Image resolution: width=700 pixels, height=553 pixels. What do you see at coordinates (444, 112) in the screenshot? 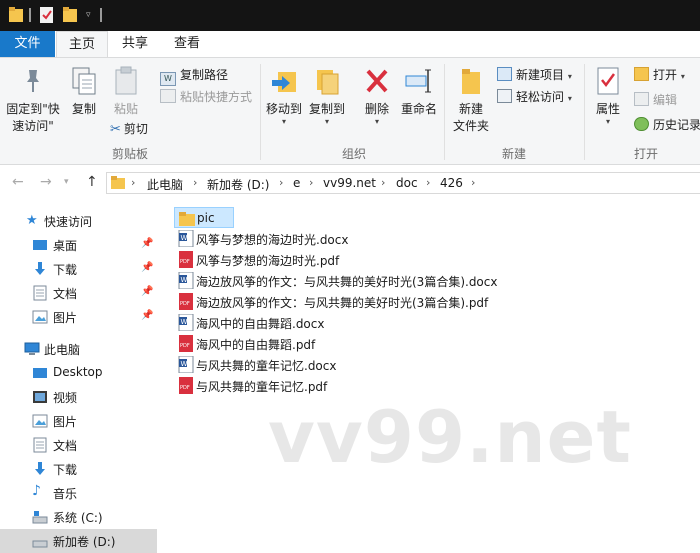
I see `separator` at bounding box center [444, 112].